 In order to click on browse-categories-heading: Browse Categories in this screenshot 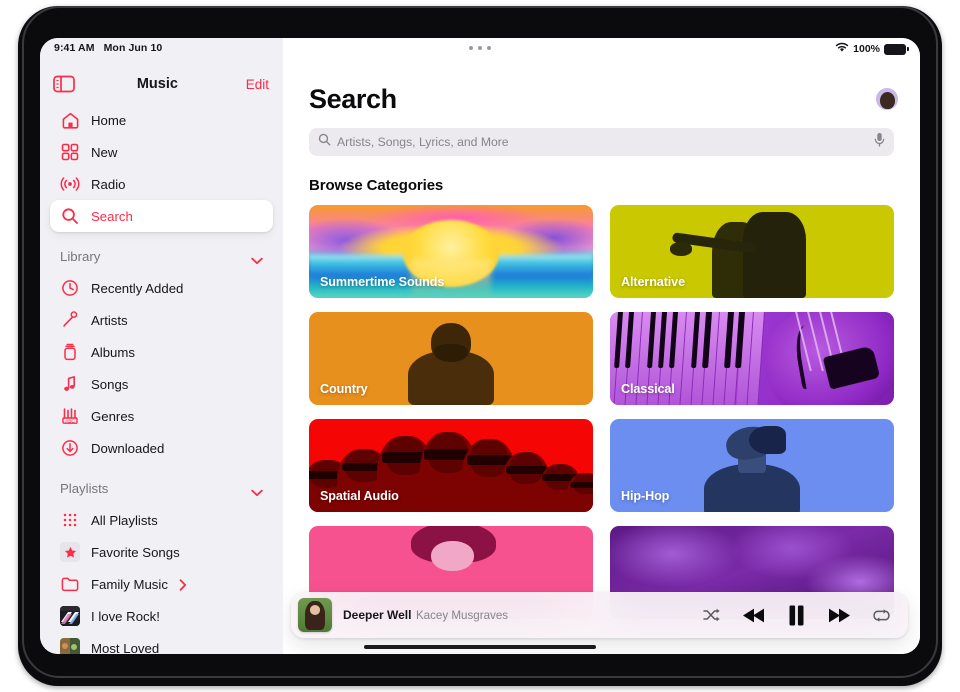, I will do `click(376, 185)`.